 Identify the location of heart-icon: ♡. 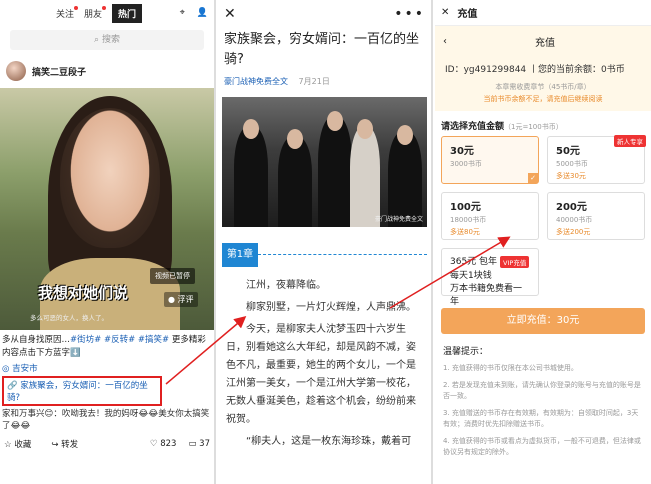
(155, 444).